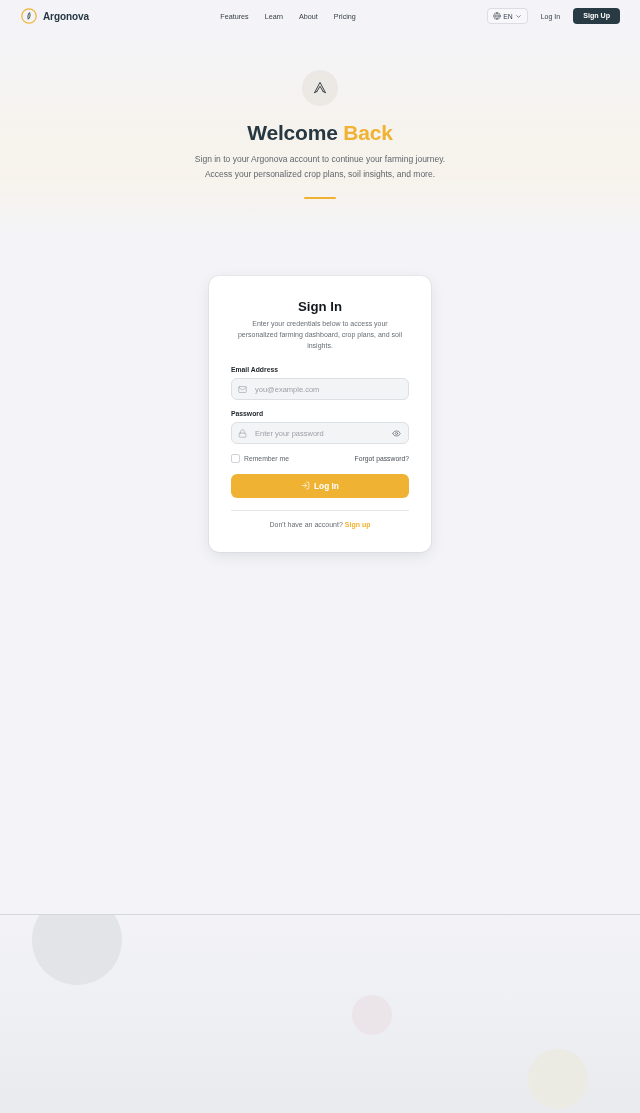 This screenshot has width=640, height=1113. What do you see at coordinates (242, 433) in the screenshot?
I see `lock-icon` at bounding box center [242, 433].